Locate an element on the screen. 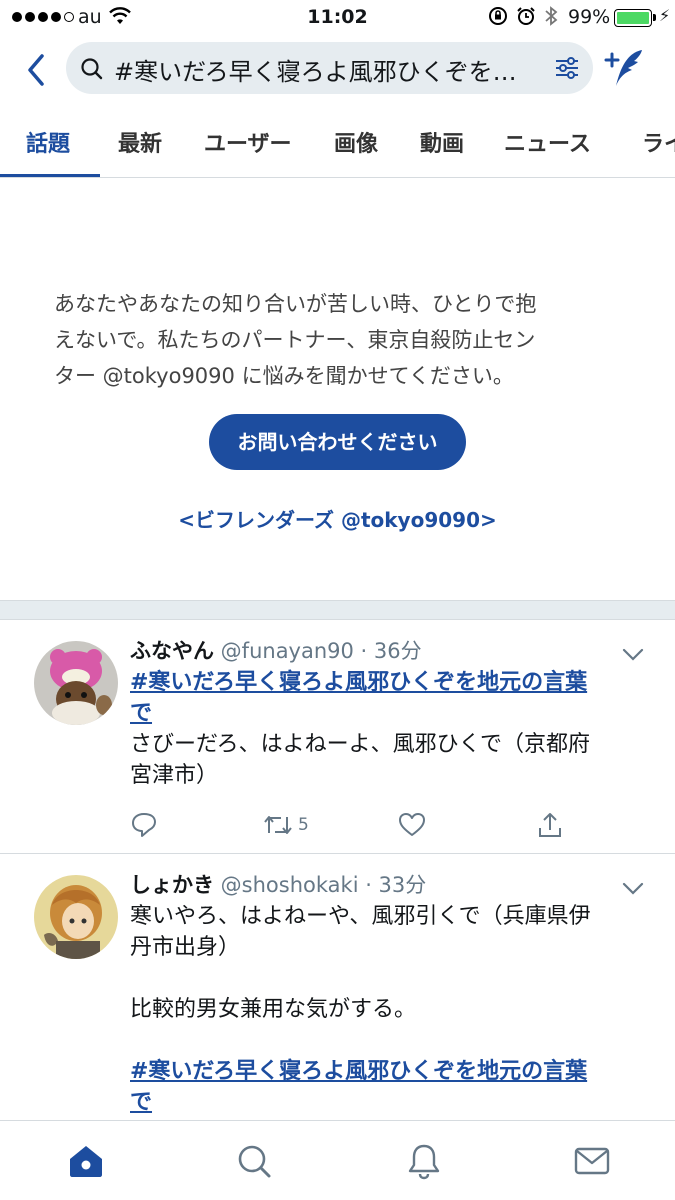  tweet-author-name: しょかき is located at coordinates (172, 885).